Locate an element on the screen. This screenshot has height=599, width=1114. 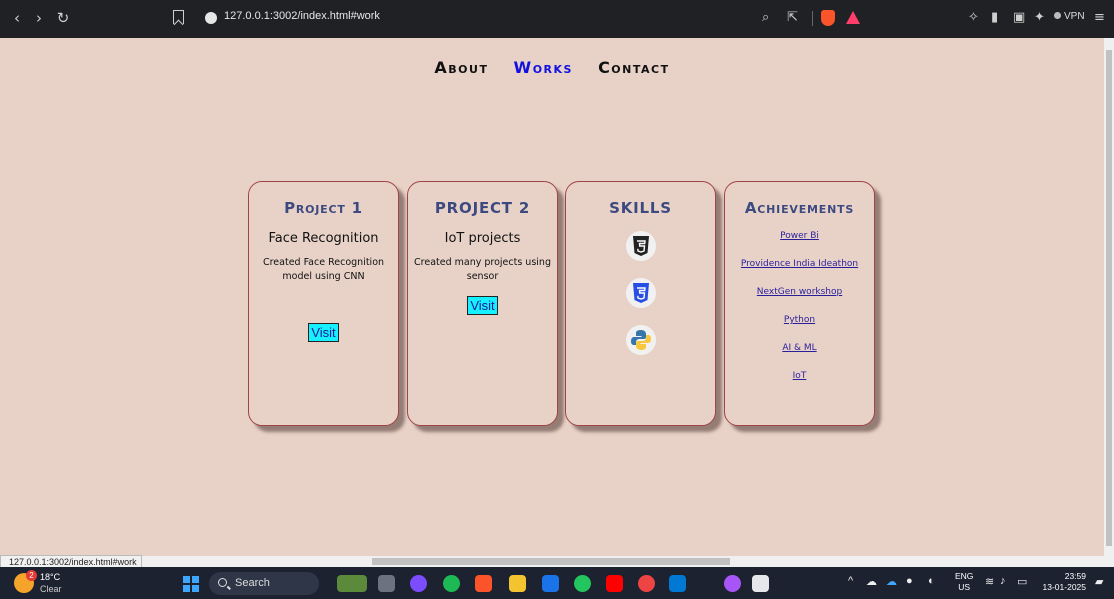
onedrive-icon: ☁ is located at coordinates (871, 581).